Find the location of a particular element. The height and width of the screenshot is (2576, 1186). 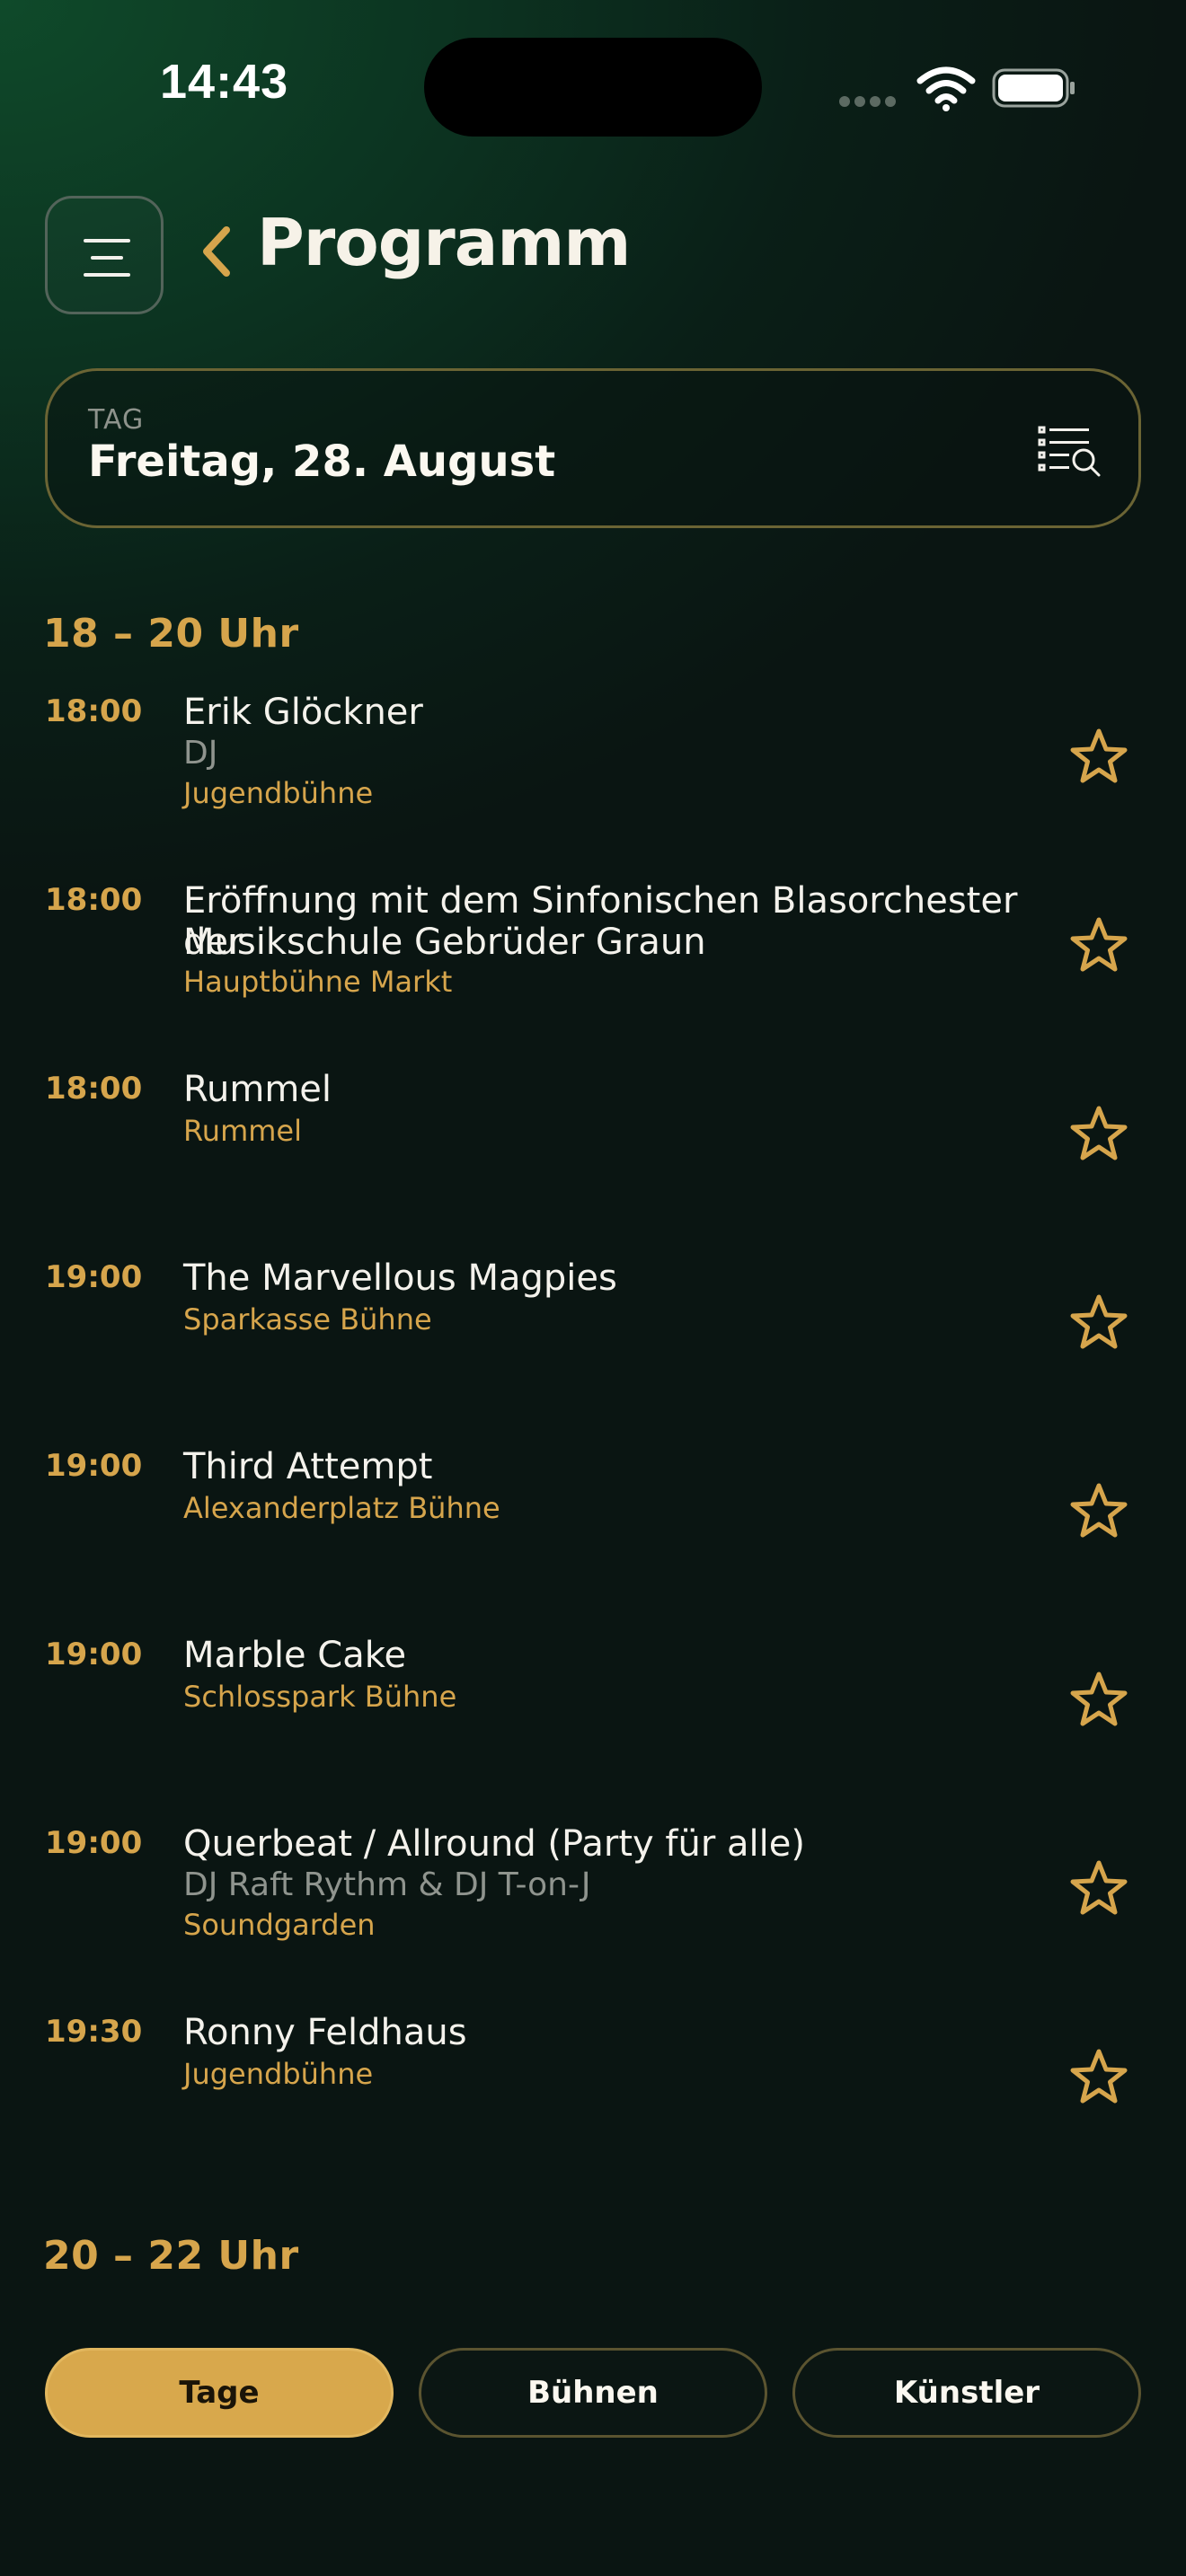

event-title: Ronny Feldhaus is located at coordinates (619, 2032).